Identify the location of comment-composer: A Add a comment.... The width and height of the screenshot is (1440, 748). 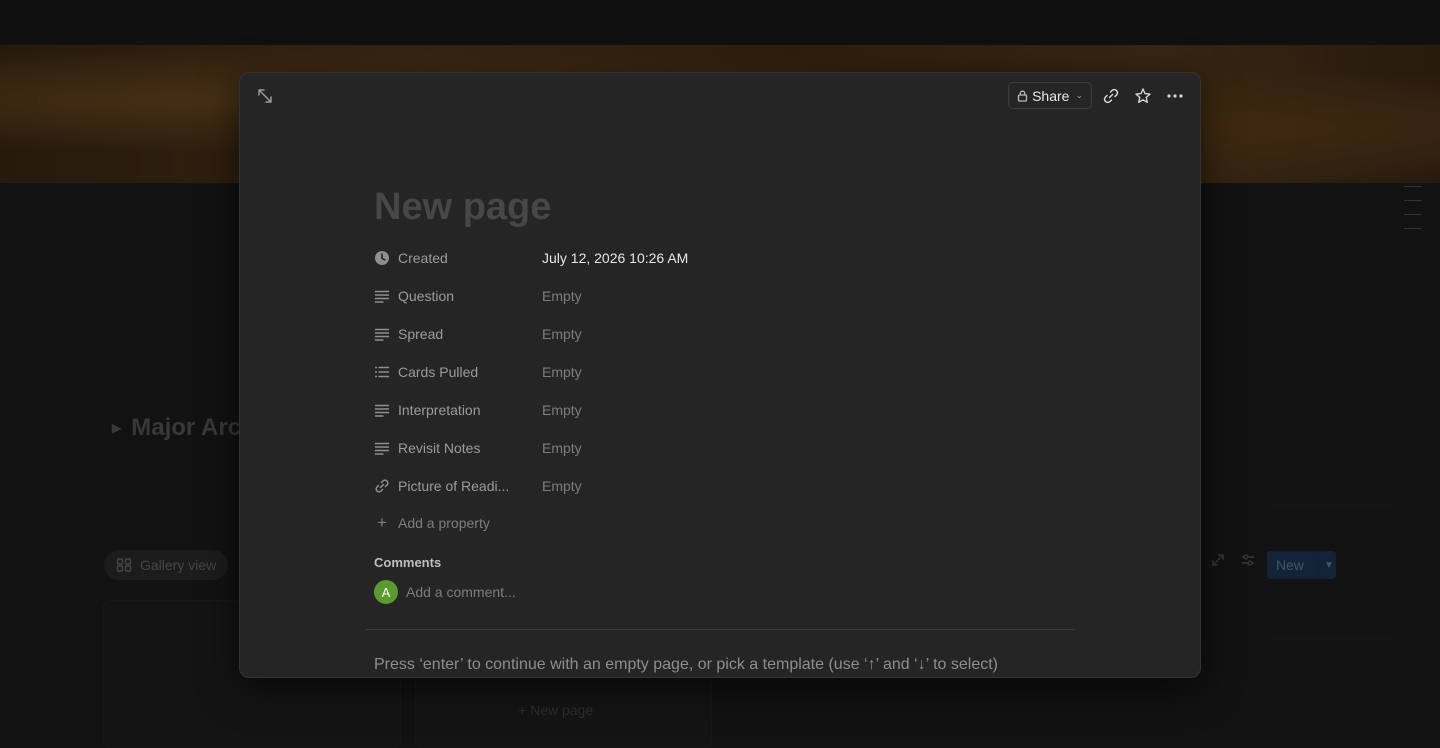
(724, 592).